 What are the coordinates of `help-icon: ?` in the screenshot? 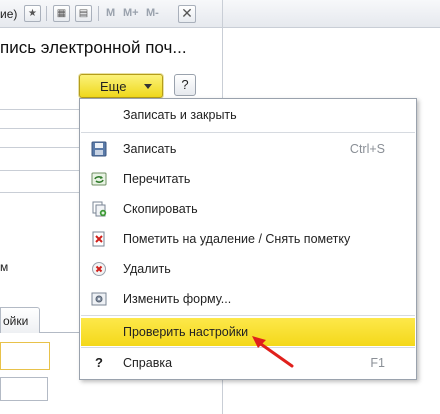 It's located at (99, 362).